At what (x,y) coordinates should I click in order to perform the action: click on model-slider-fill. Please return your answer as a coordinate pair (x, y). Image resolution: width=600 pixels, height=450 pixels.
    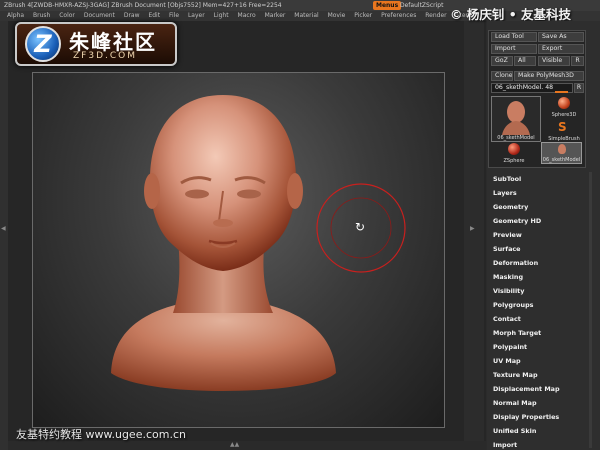
    Looking at the image, I should click on (561, 92).